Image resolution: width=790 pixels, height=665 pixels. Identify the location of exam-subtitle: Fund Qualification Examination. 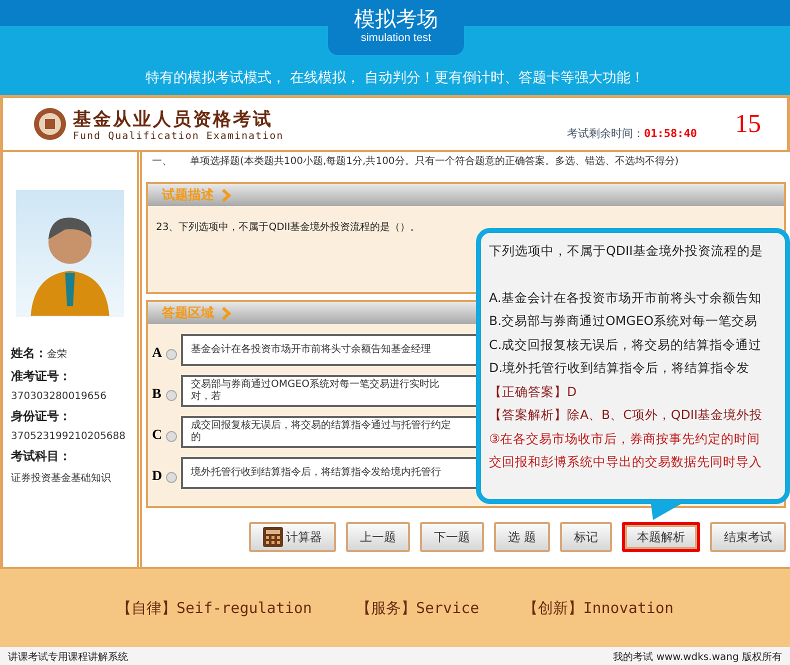
(178, 136).